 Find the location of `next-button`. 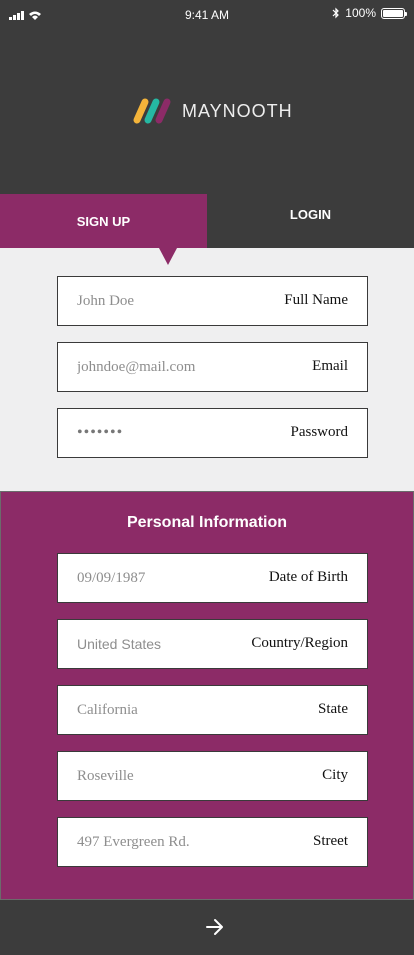

next-button is located at coordinates (215, 927).